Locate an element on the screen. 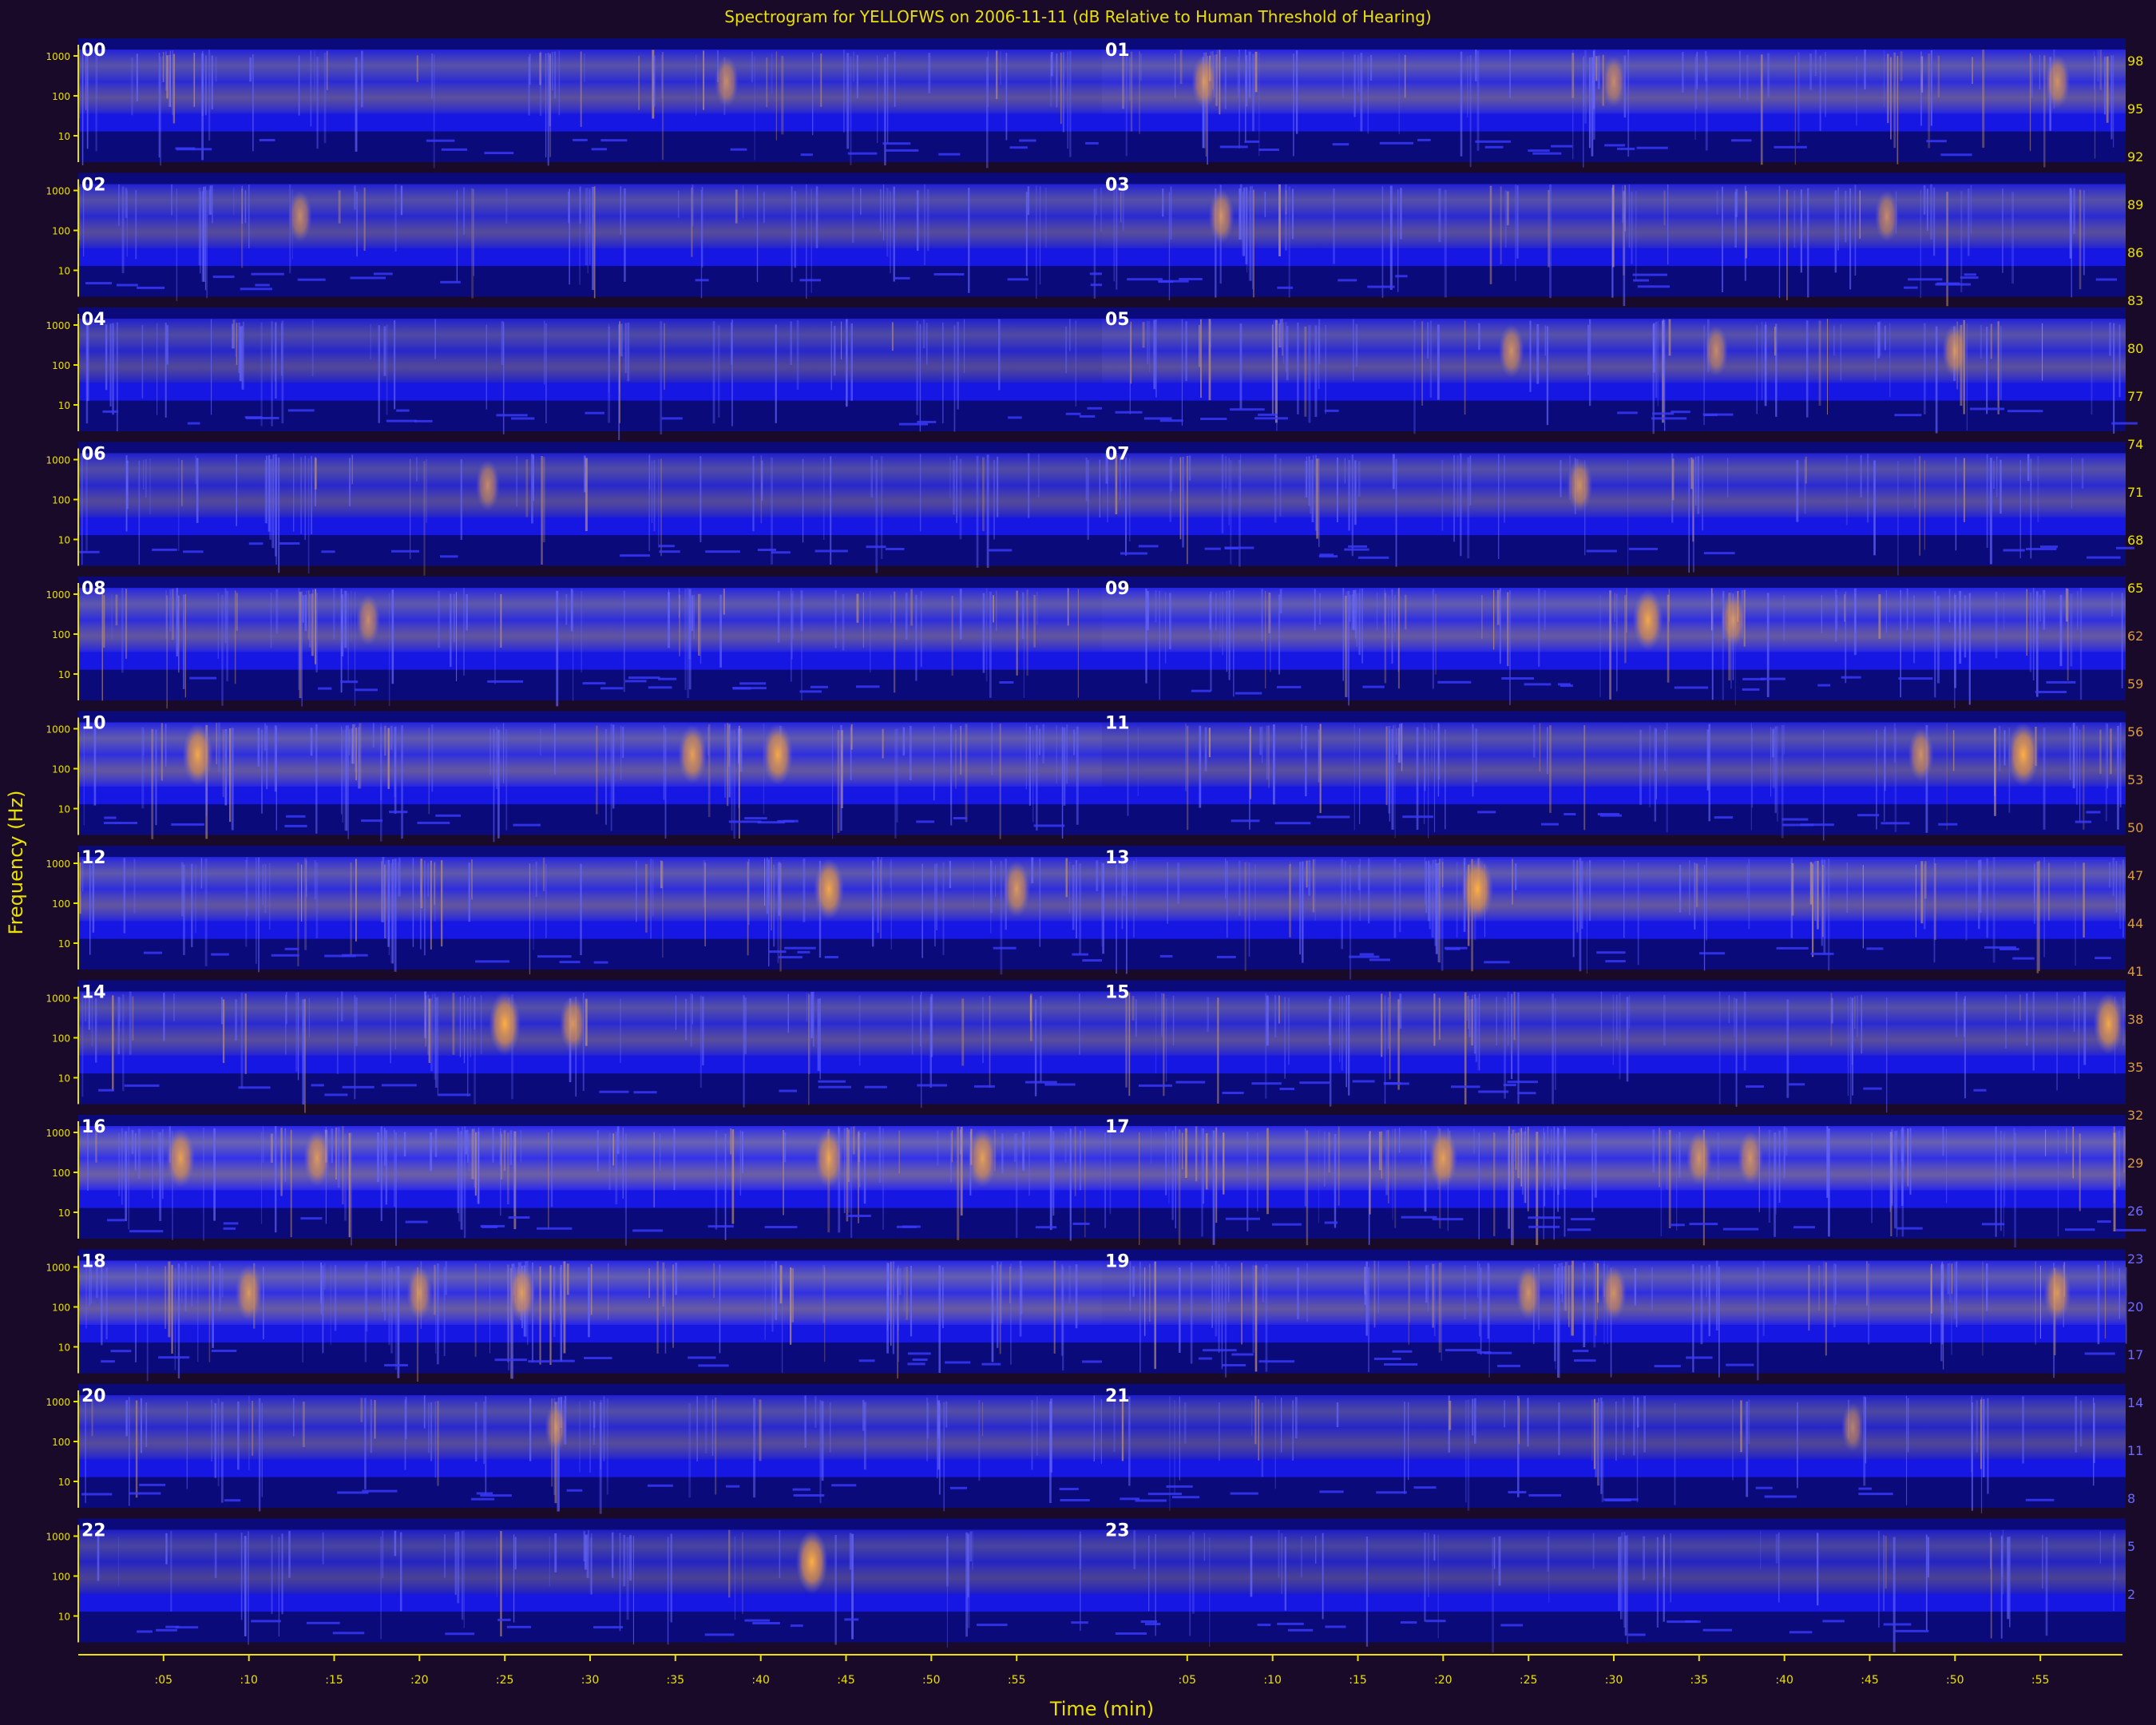 The width and height of the screenshot is (2156, 1725). hour-panel: 23 is located at coordinates (1614, 1586).